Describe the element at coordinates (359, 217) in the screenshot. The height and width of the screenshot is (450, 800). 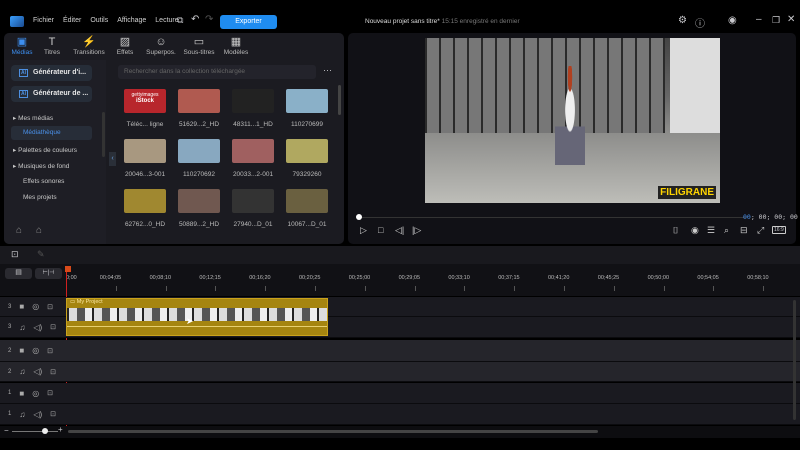
I see `playhead-handle` at that location.